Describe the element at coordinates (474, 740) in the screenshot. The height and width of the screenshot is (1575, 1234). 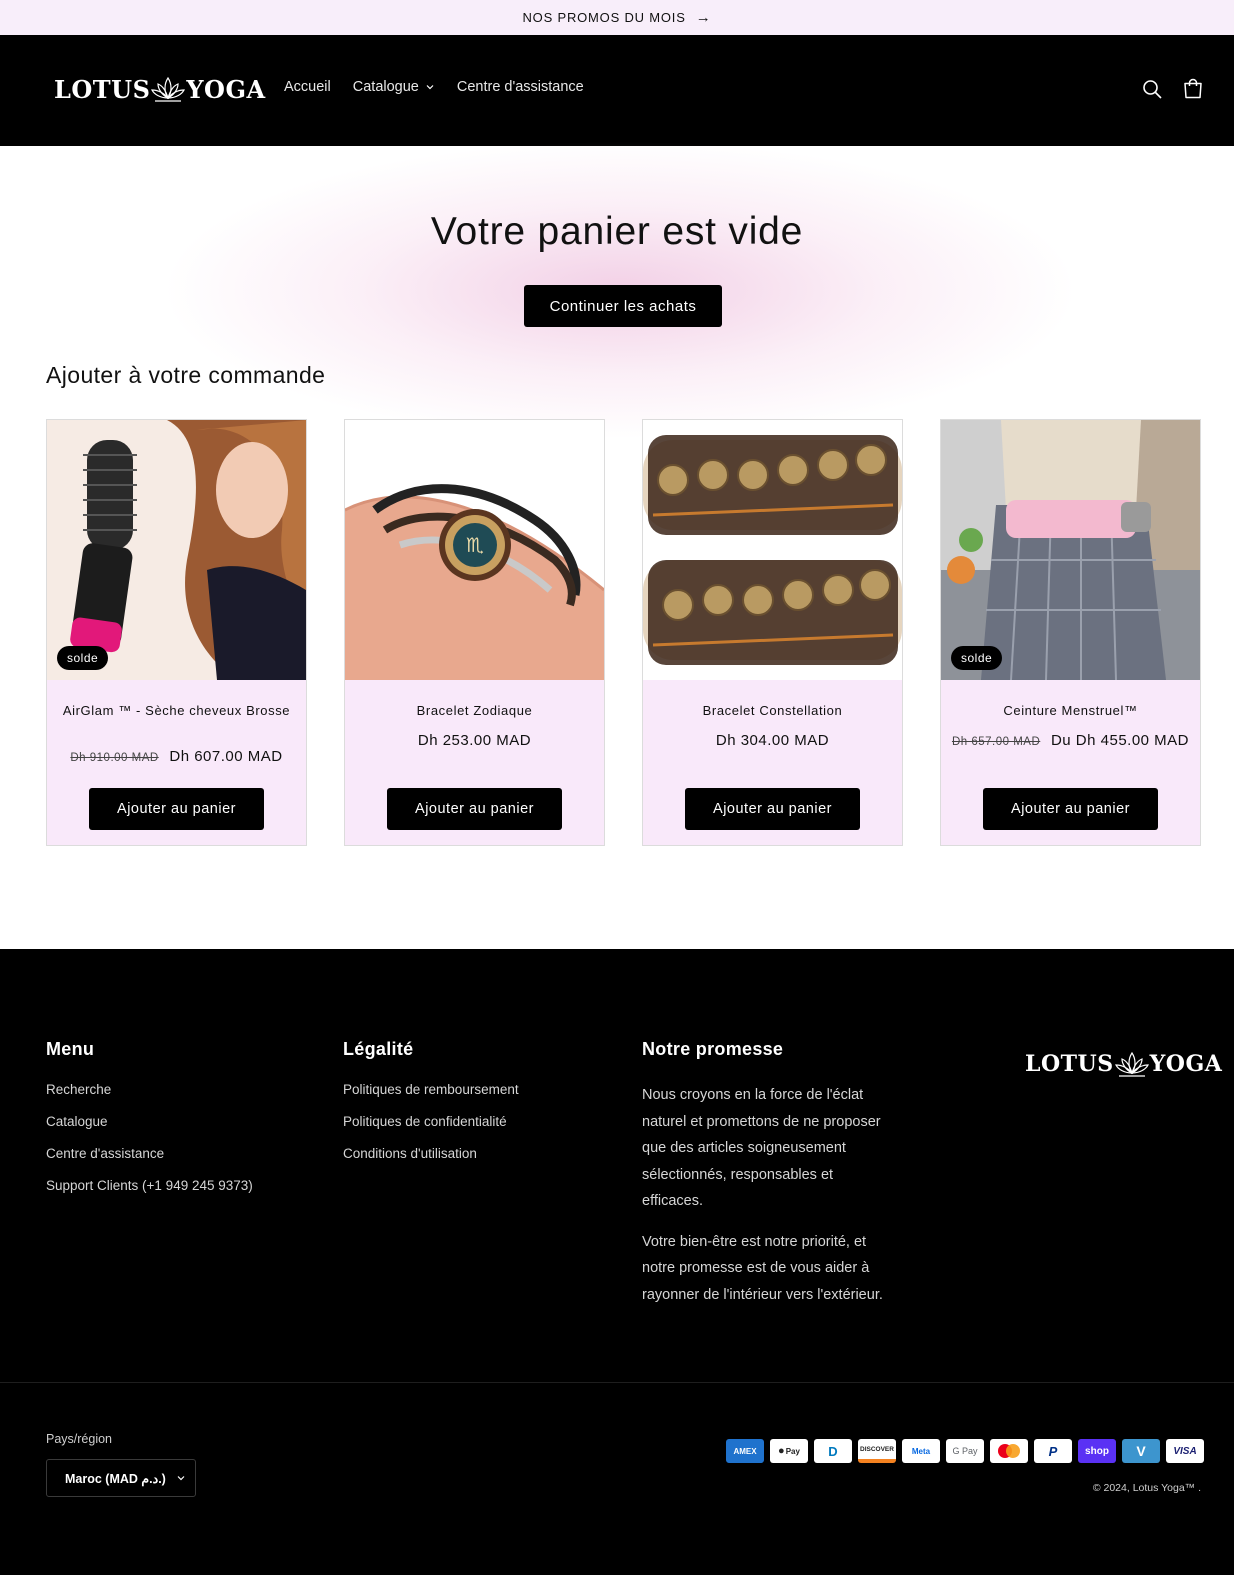
I see `product-price: Dh 253.00 MAD` at that location.